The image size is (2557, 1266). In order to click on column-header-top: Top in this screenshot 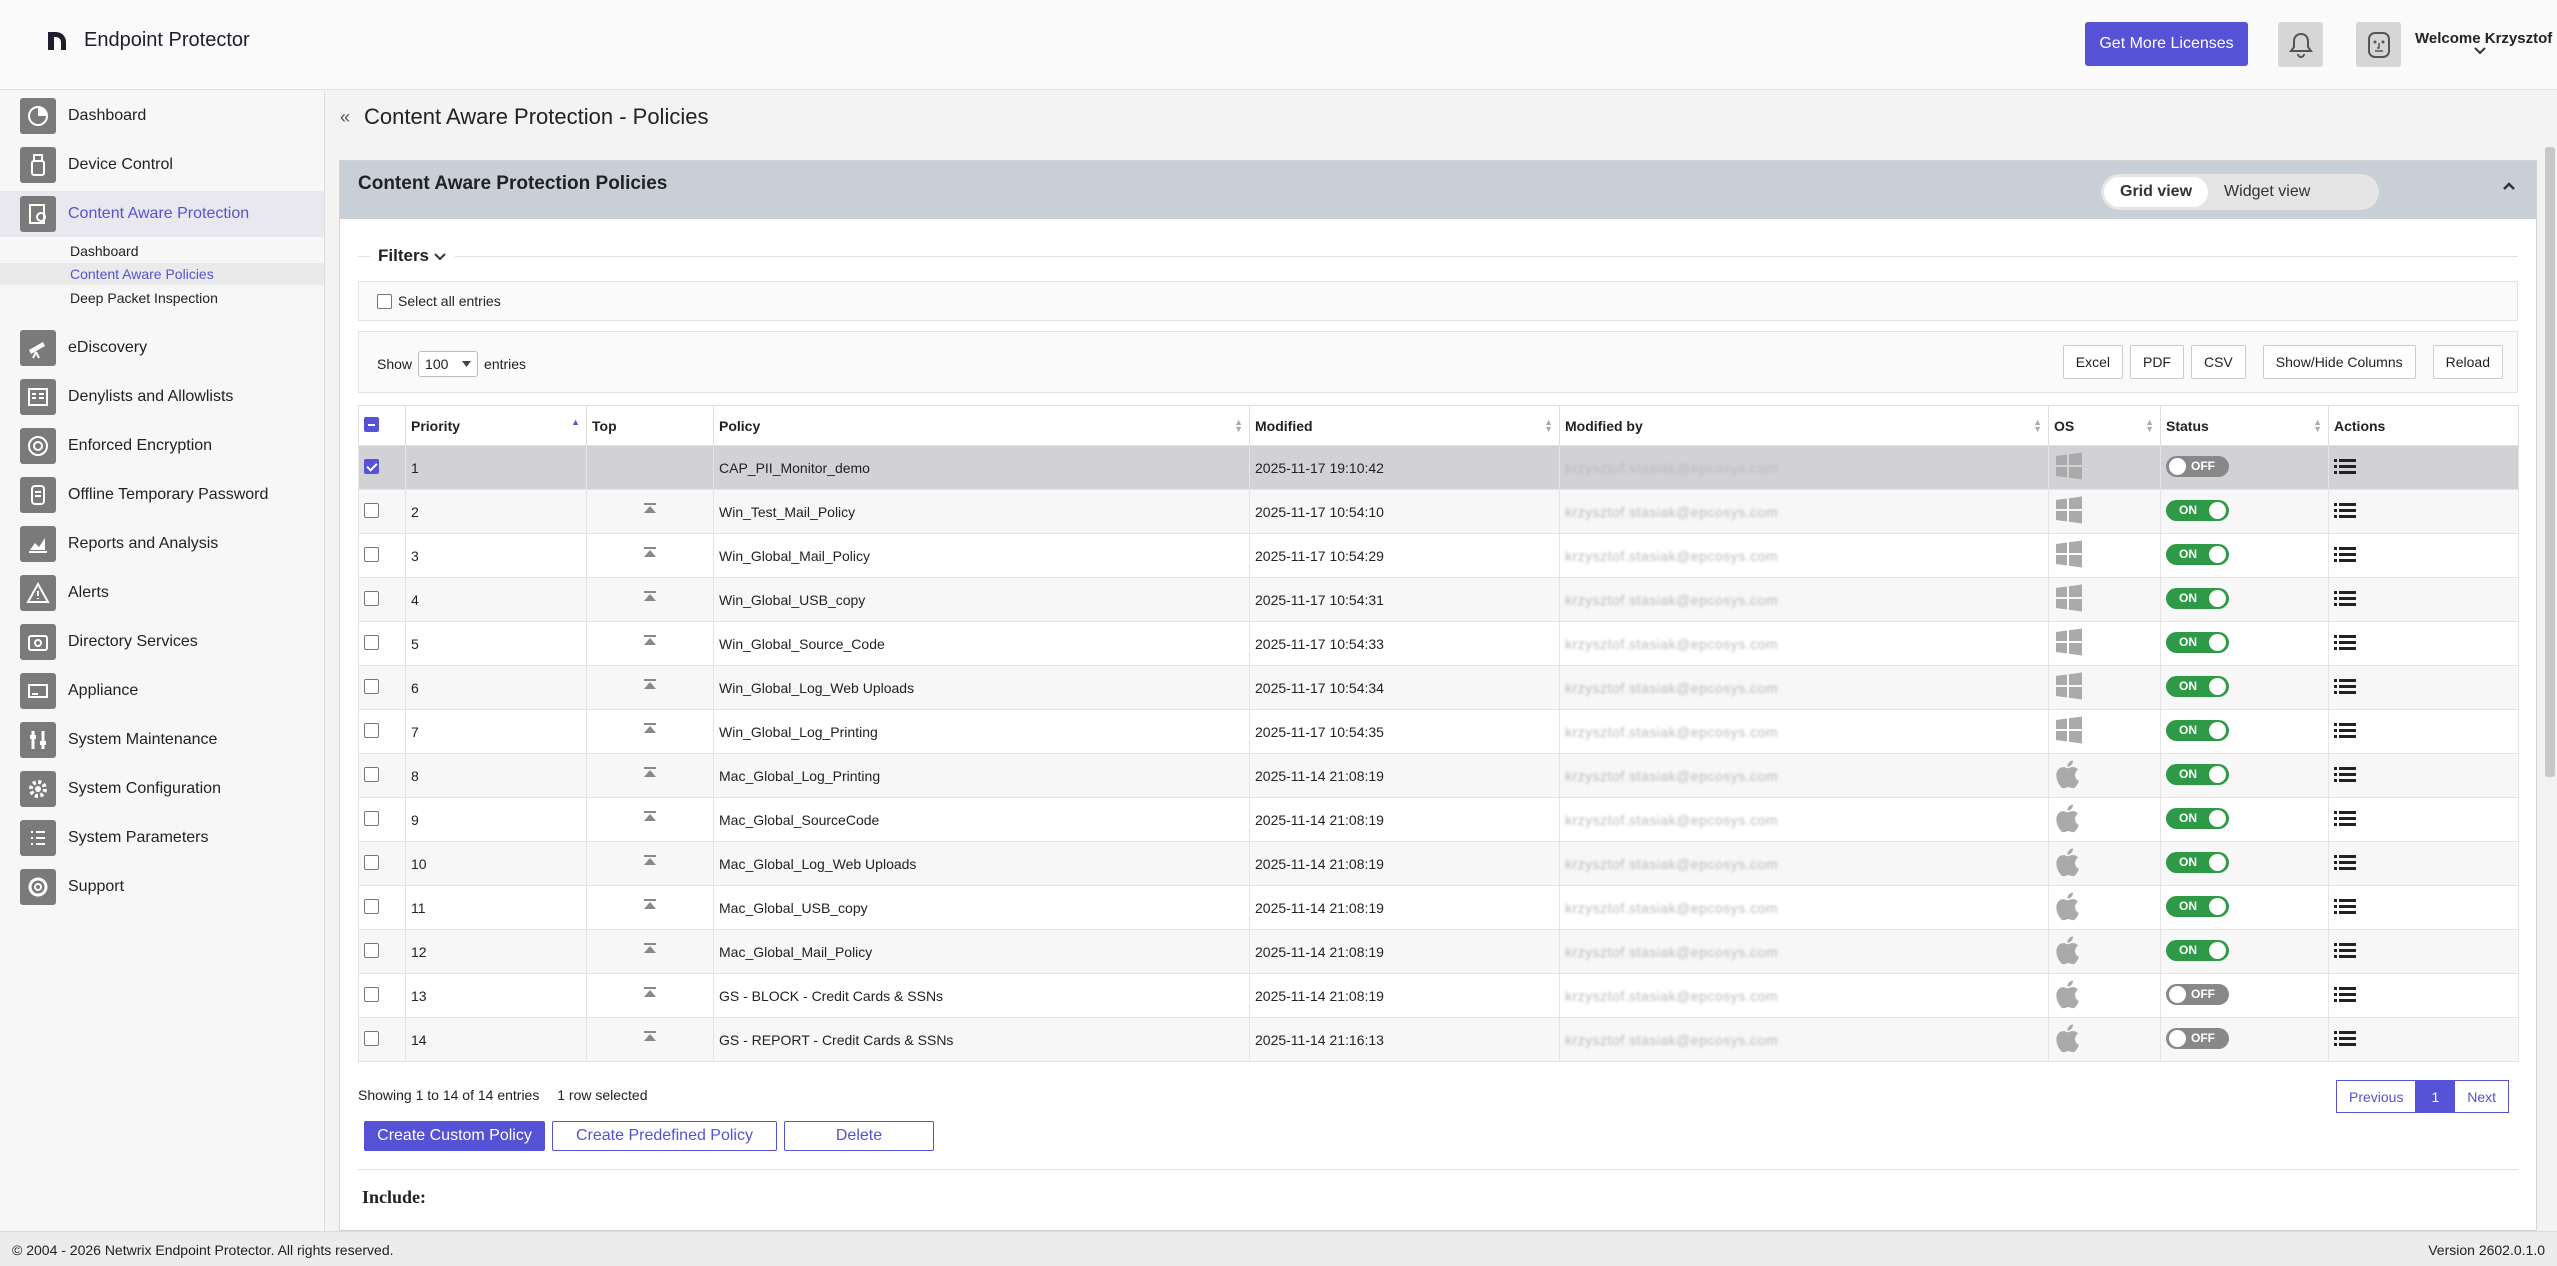, I will do `click(650, 425)`.